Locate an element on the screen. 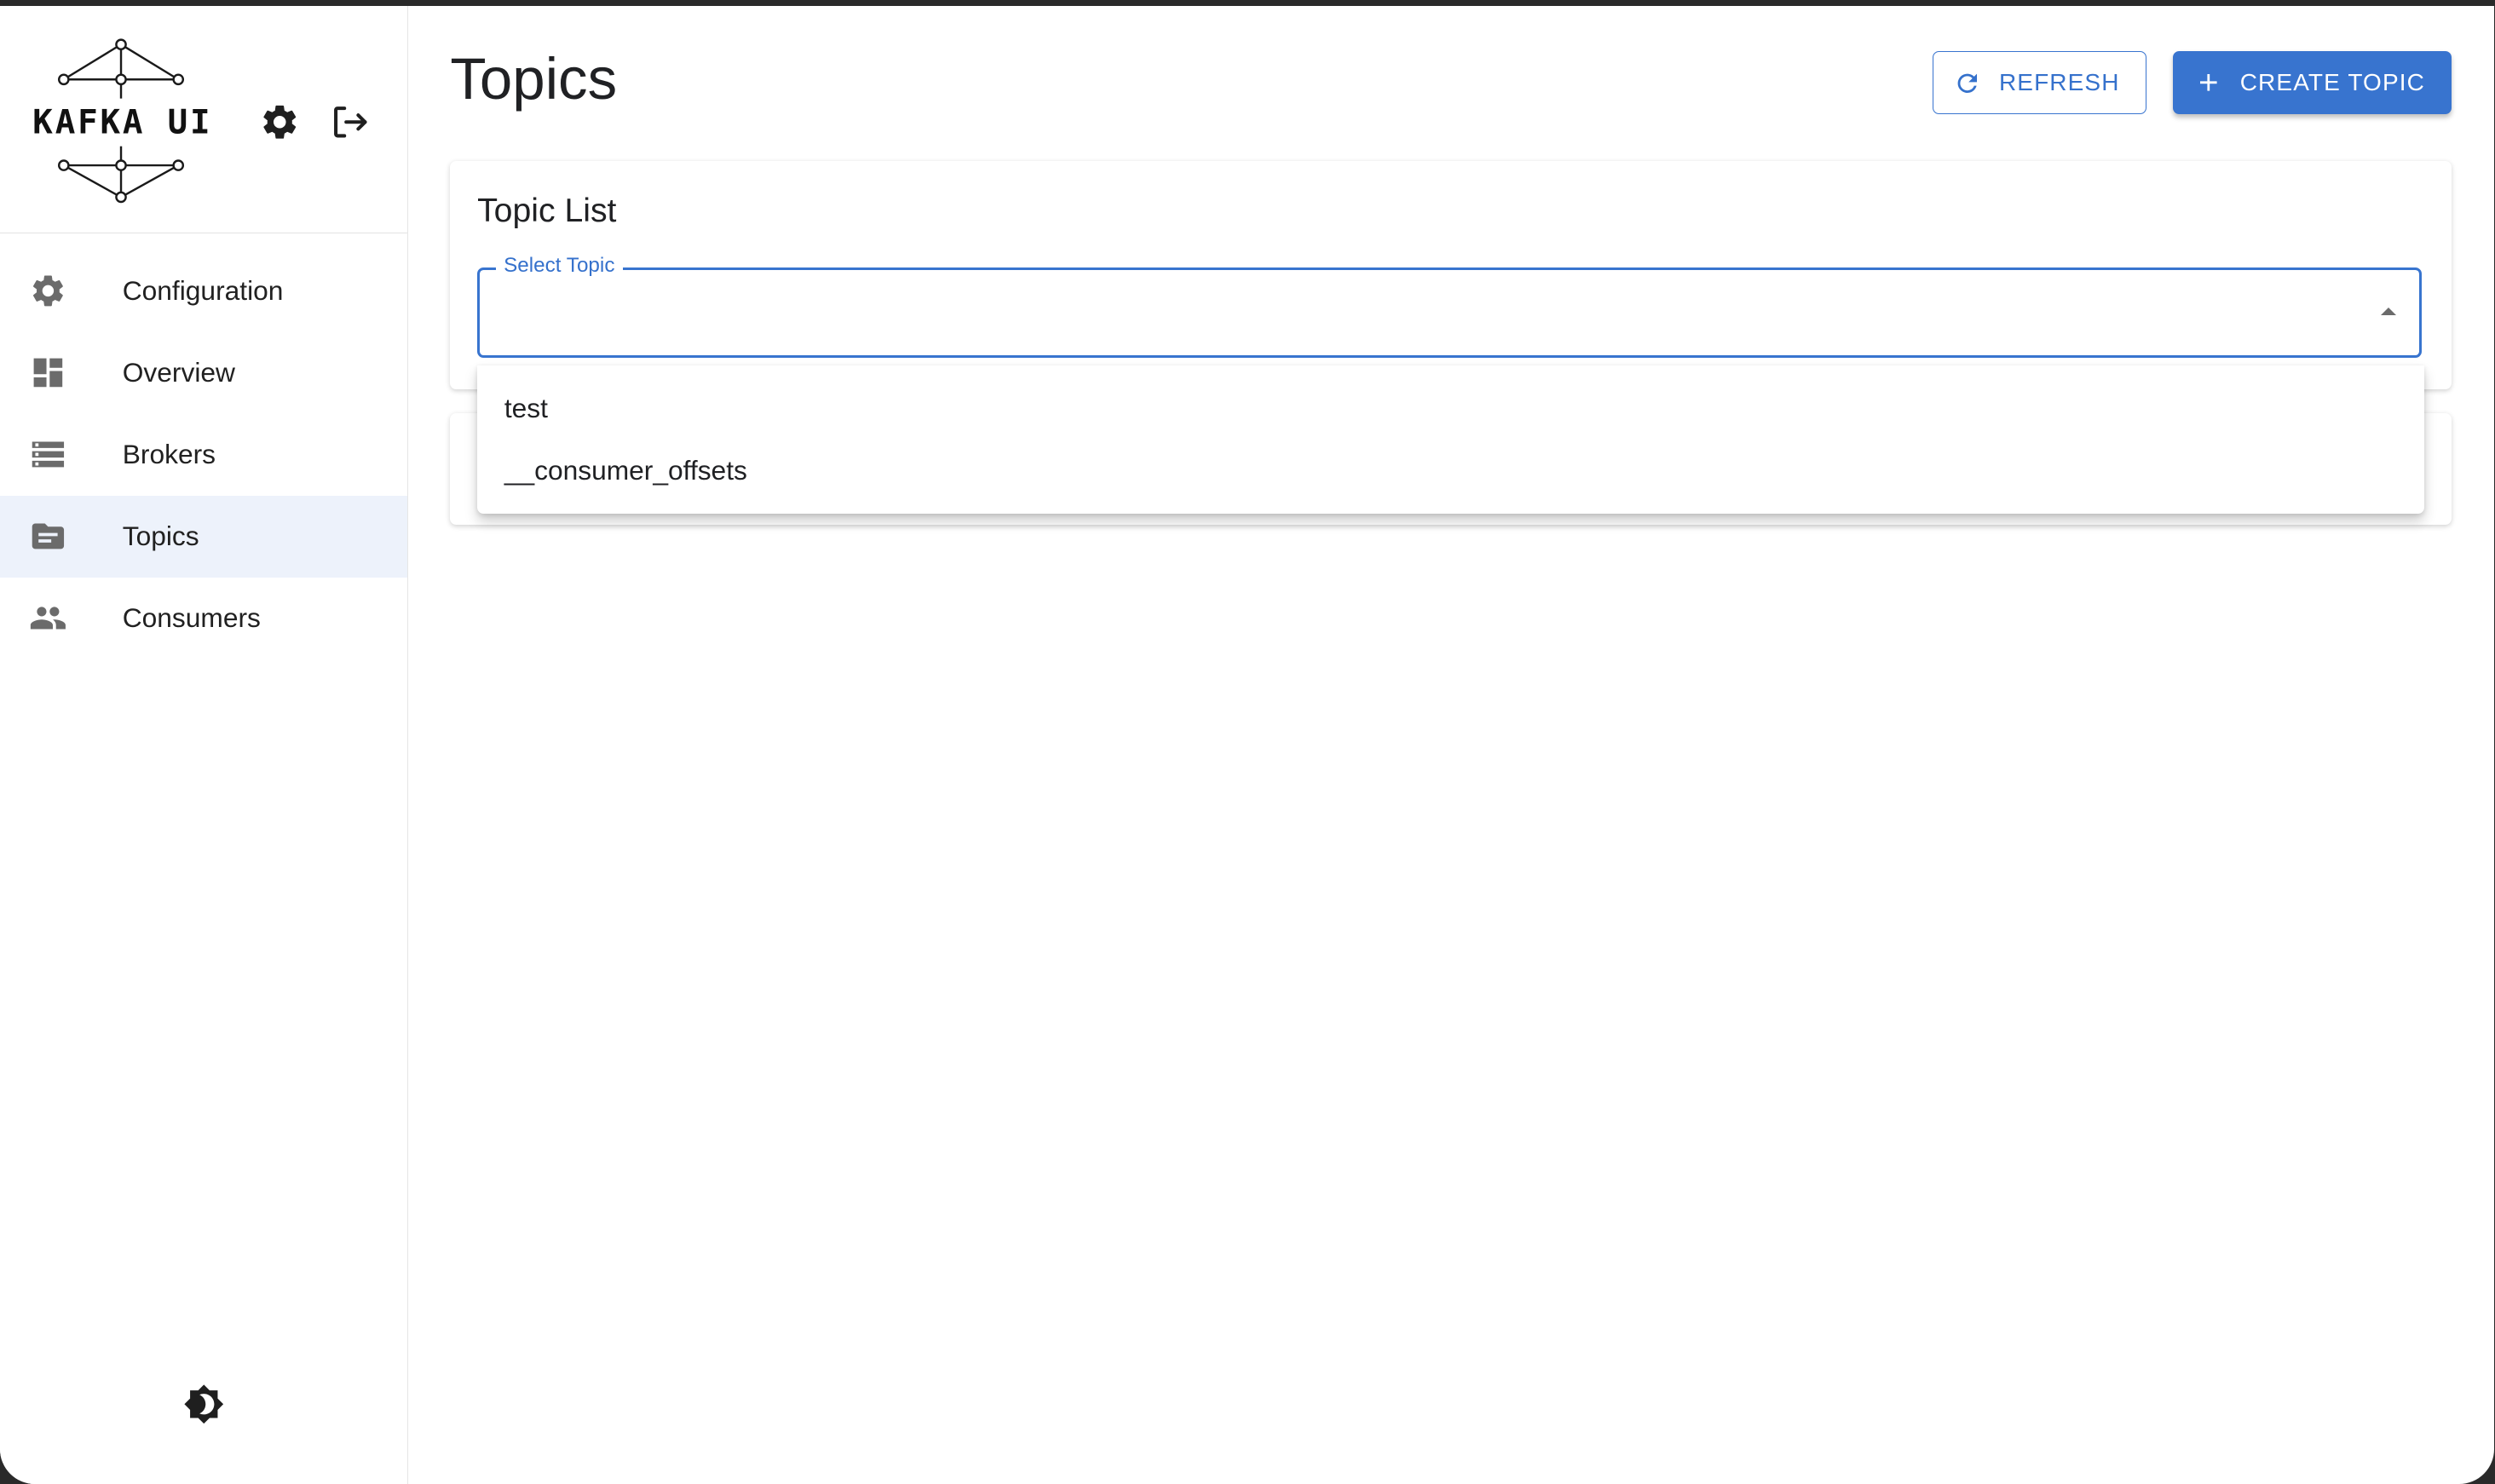  select-topic-field: Select Topic is located at coordinates (1449, 306).